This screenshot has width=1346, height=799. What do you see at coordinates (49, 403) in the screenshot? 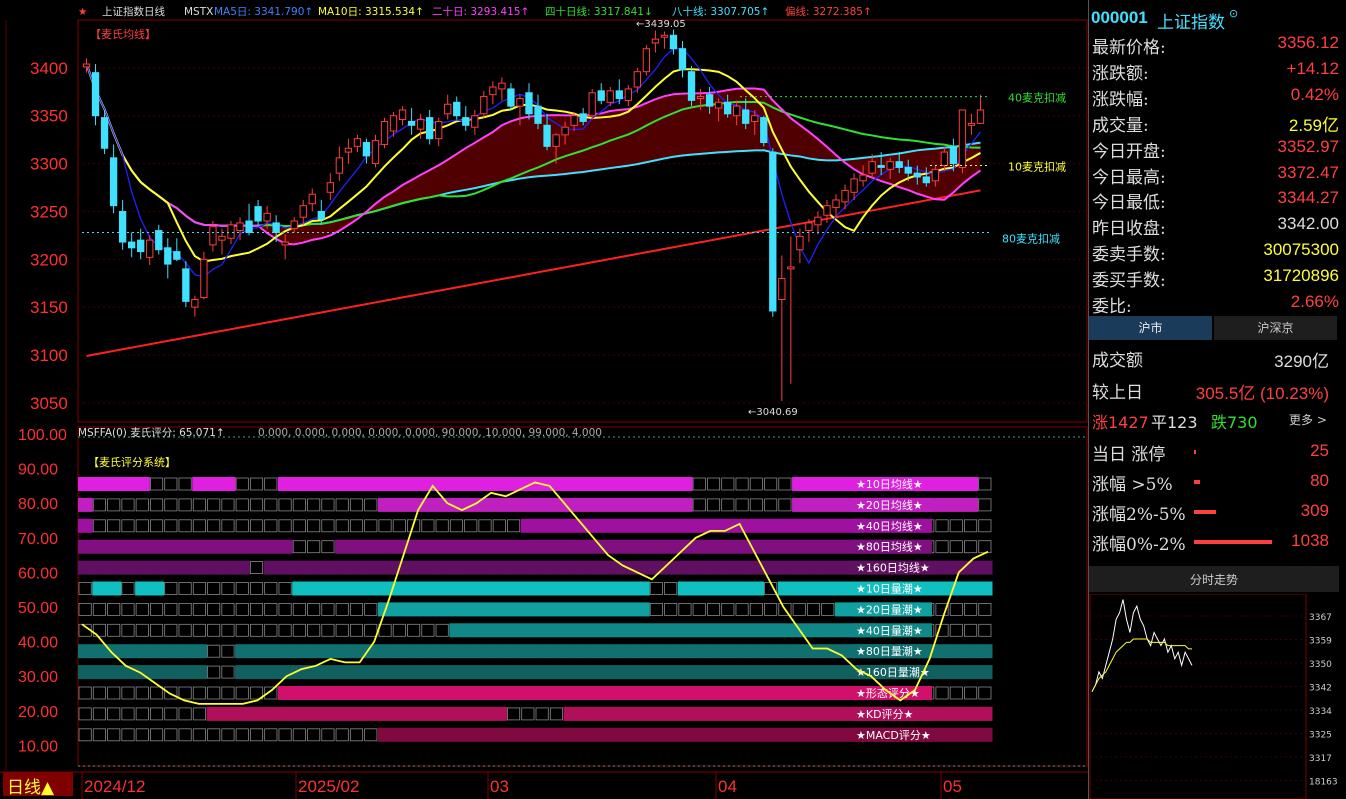
I see `price-tick-label: 3050` at bounding box center [49, 403].